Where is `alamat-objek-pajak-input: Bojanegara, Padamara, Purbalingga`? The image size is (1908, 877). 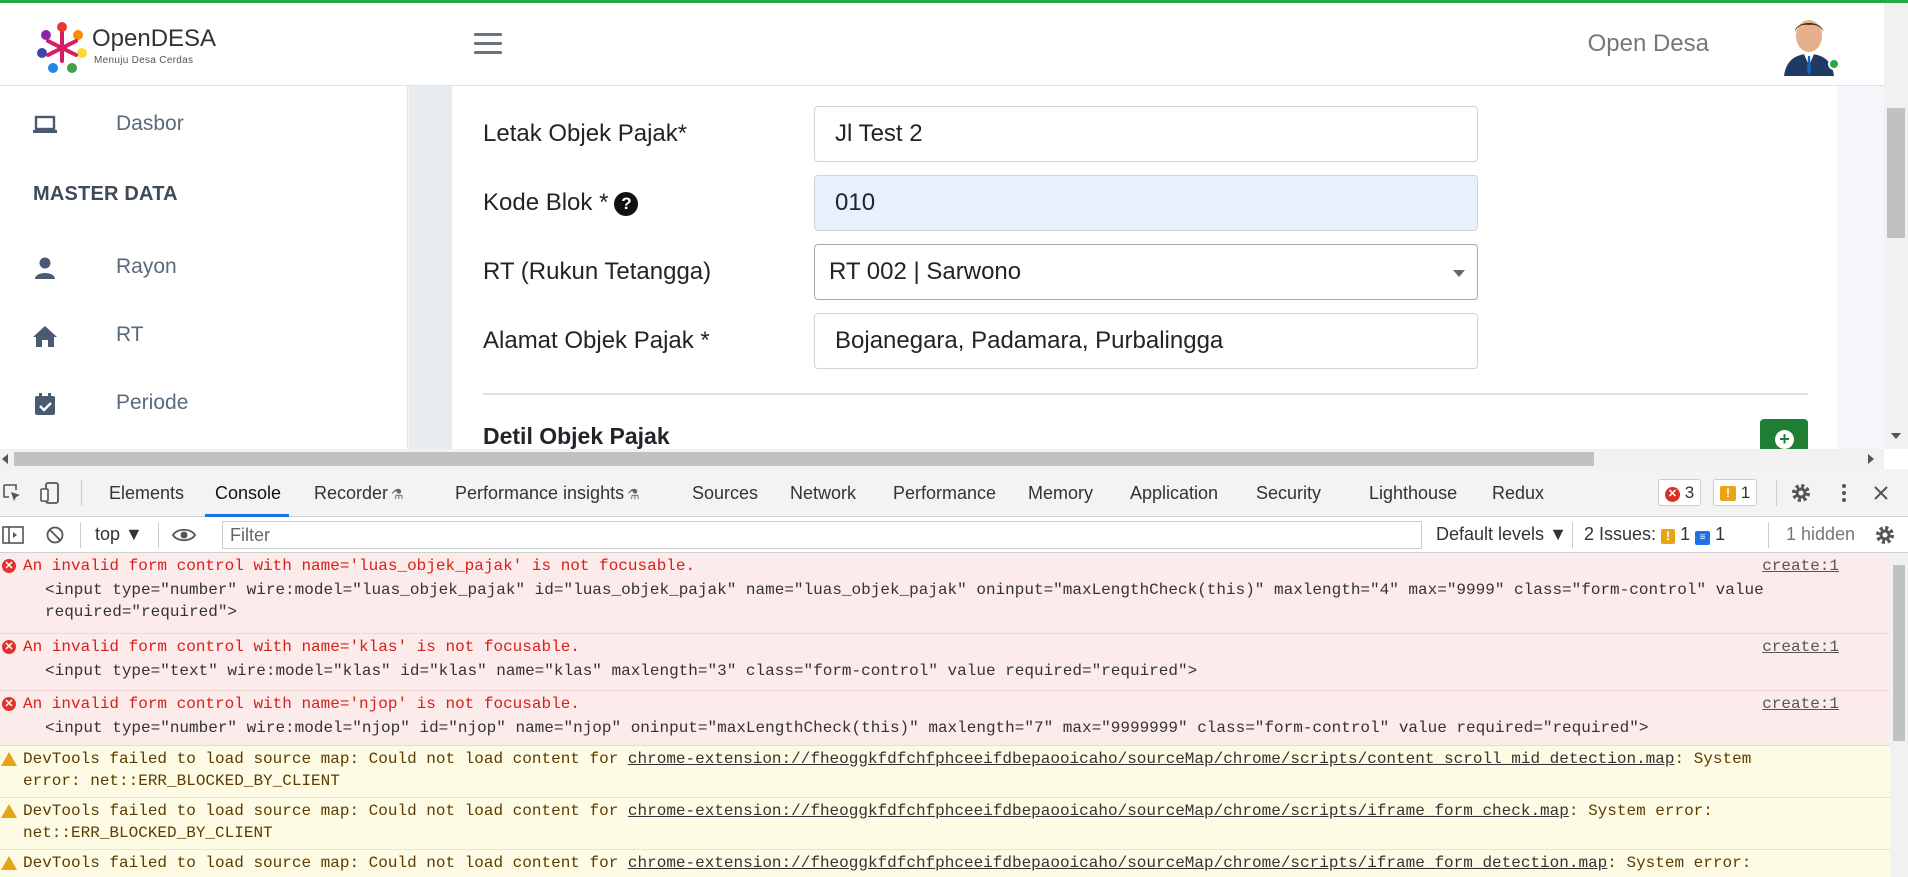 alamat-objek-pajak-input: Bojanegara, Padamara, Purbalingga is located at coordinates (1146, 341).